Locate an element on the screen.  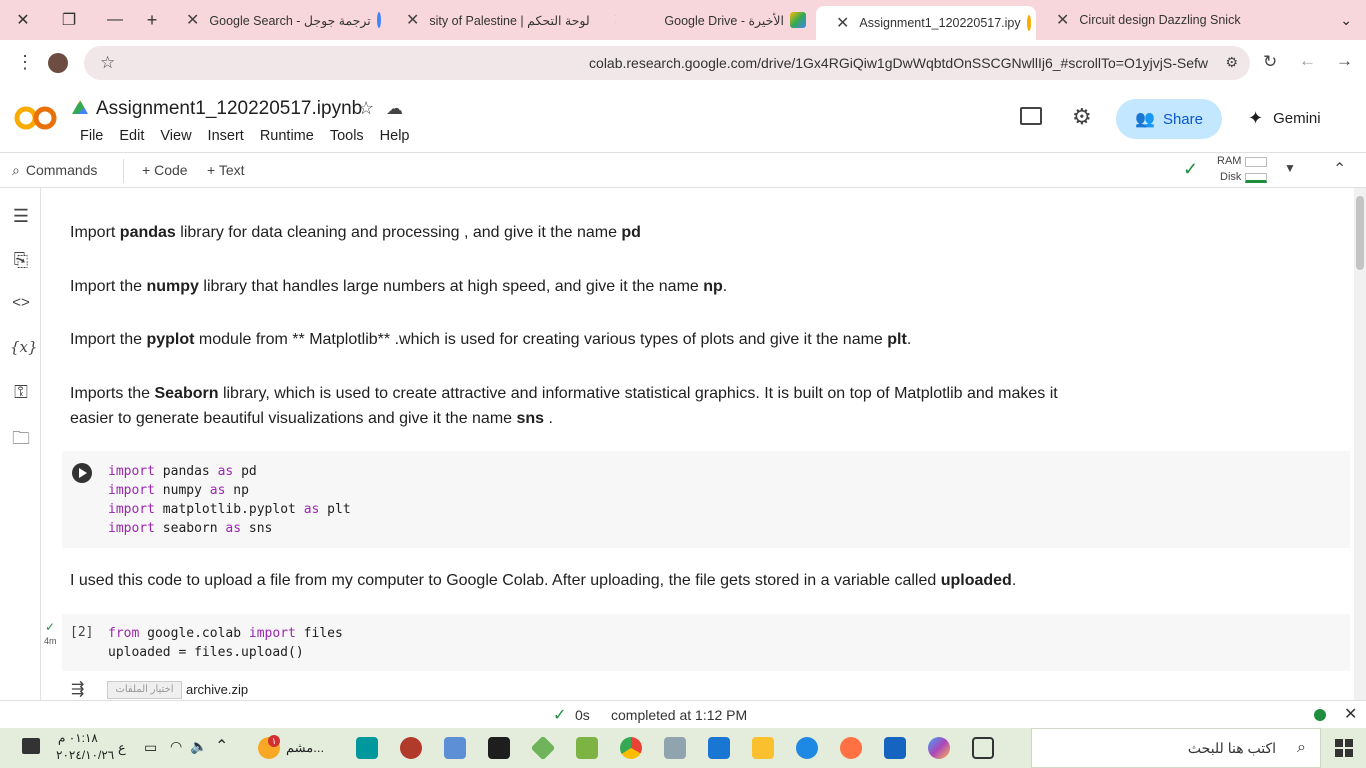
reload-icon: ↻ is located at coordinates (1270, 62).